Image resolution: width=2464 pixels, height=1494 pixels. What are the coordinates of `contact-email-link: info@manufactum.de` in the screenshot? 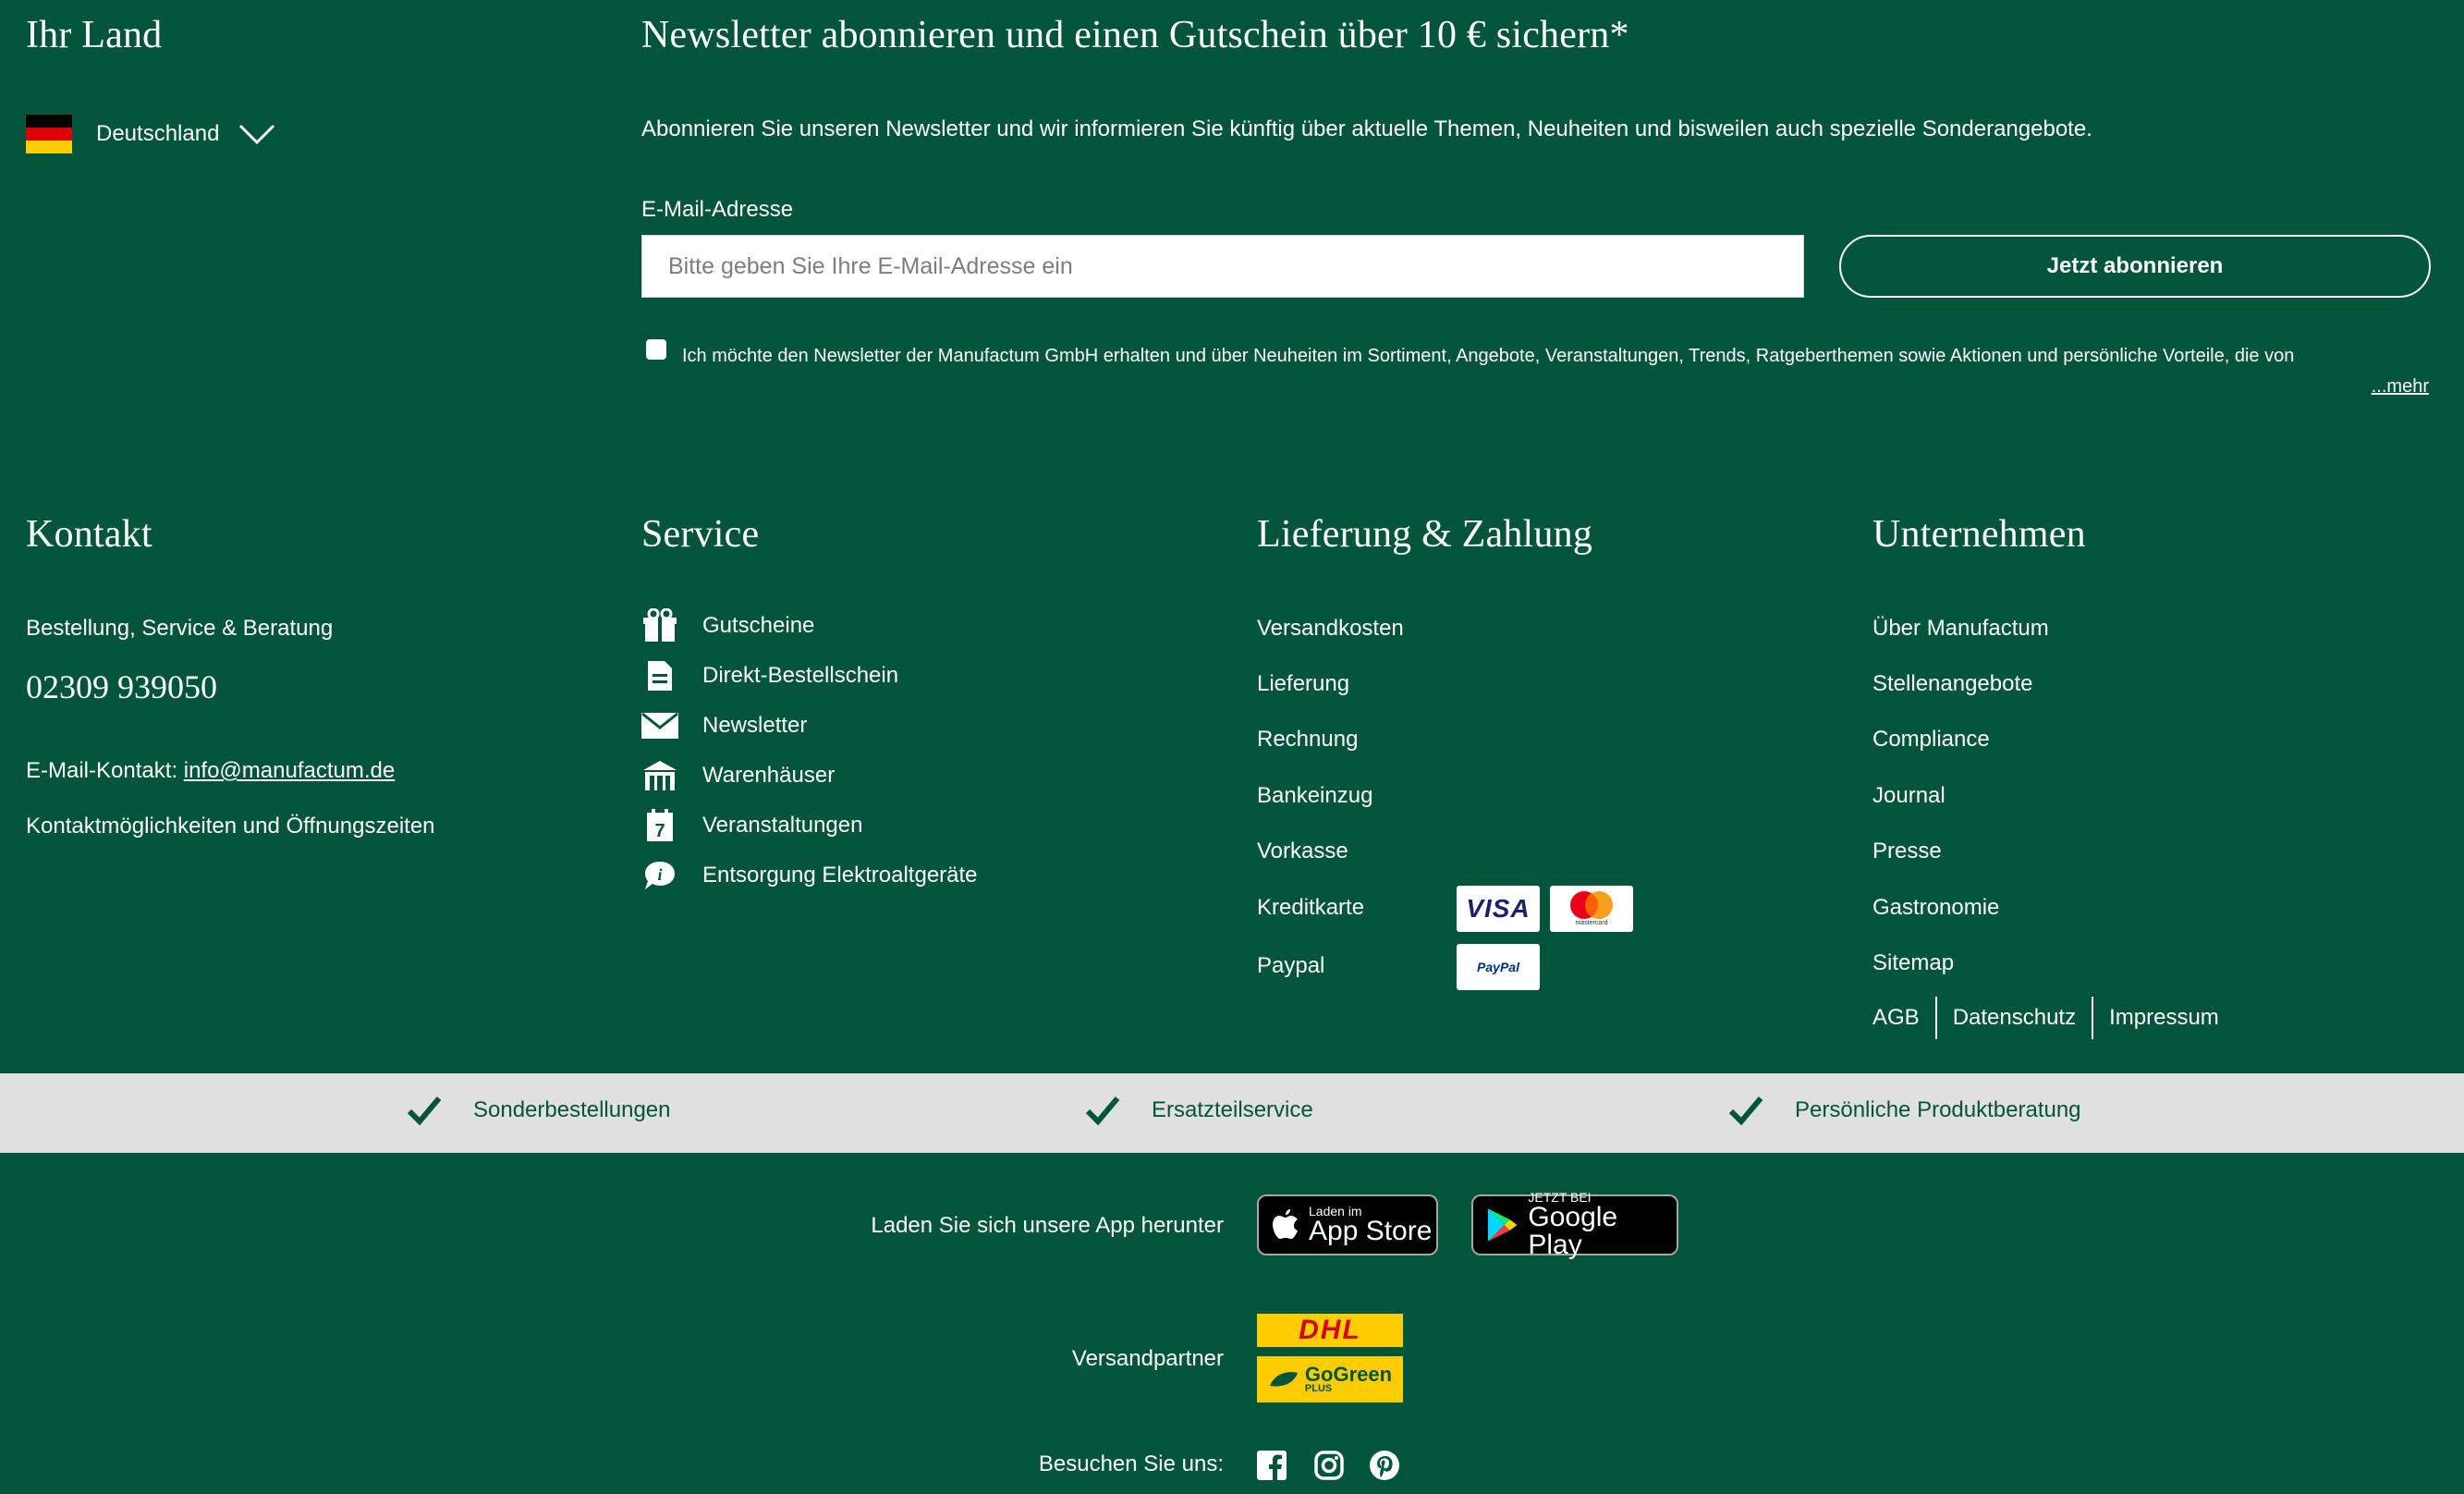 It's located at (289, 770).